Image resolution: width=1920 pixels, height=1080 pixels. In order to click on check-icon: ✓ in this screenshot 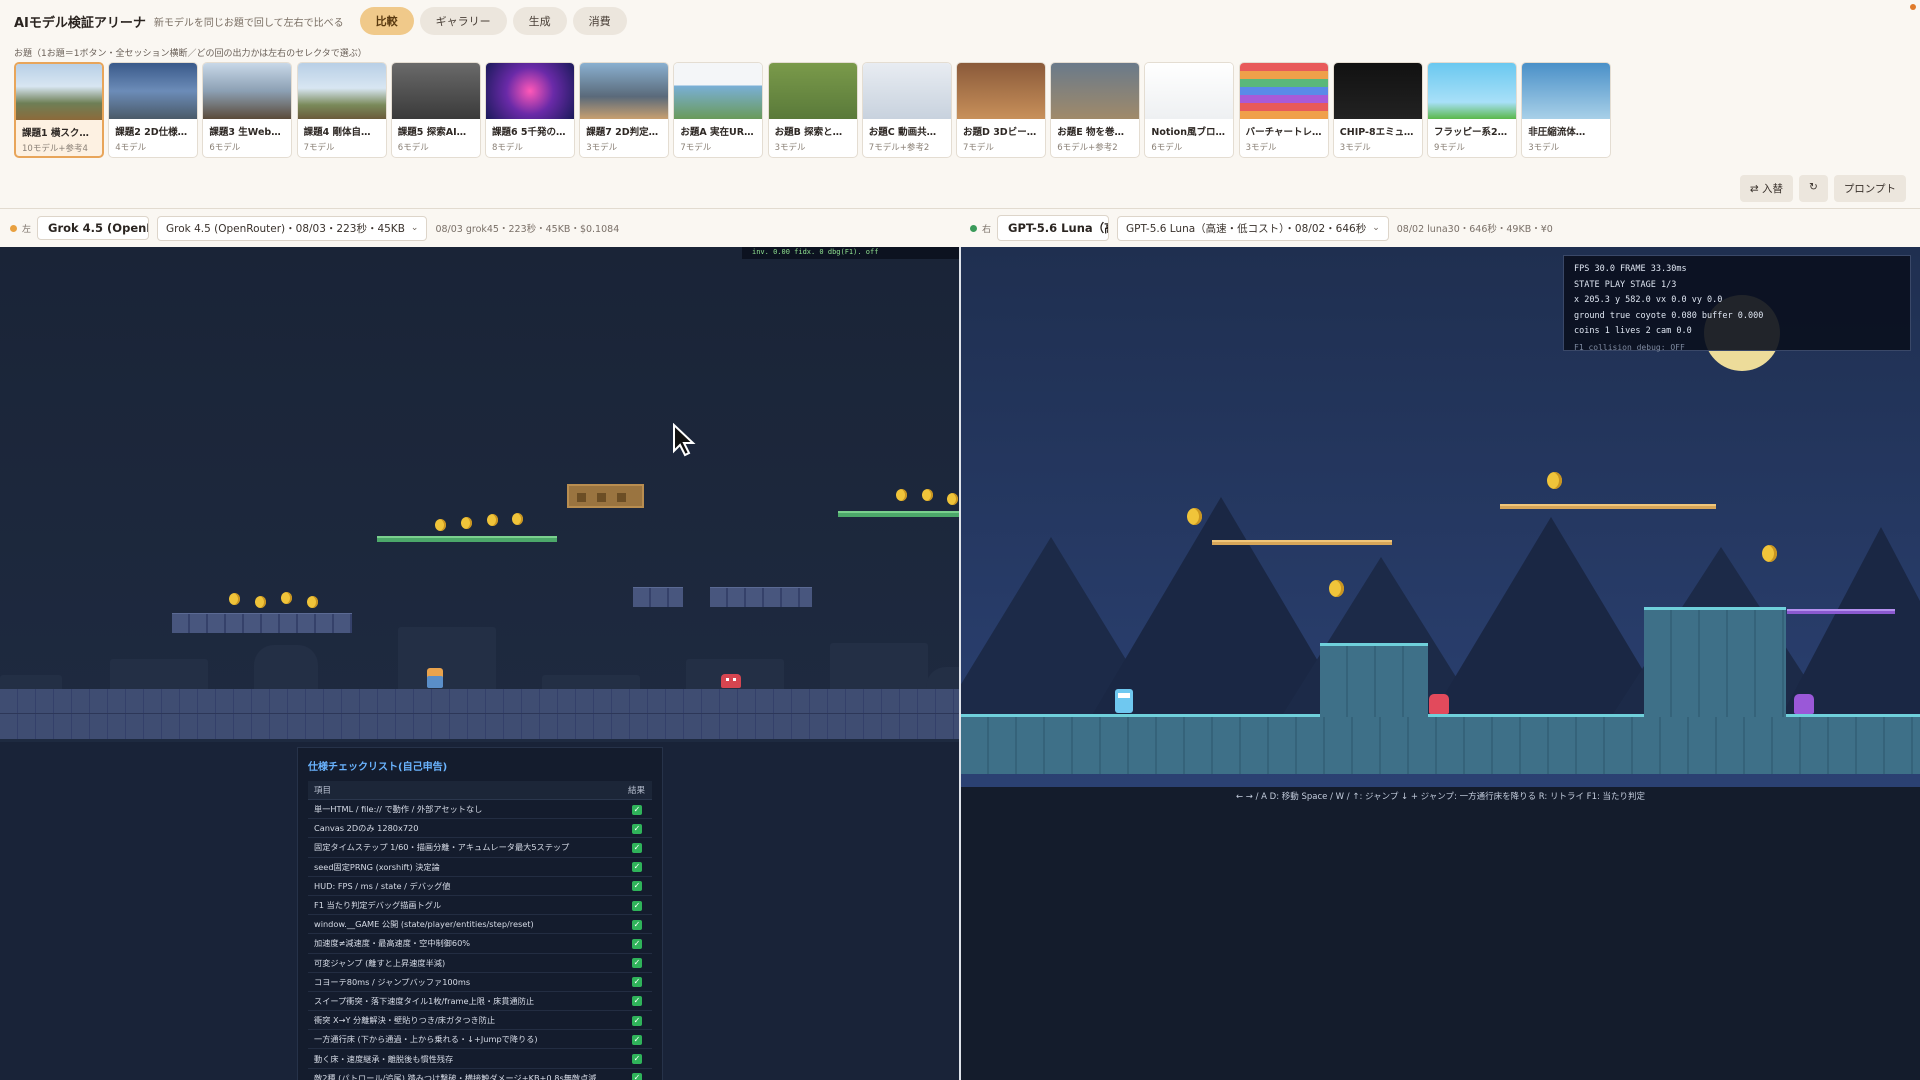, I will do `click(637, 1059)`.